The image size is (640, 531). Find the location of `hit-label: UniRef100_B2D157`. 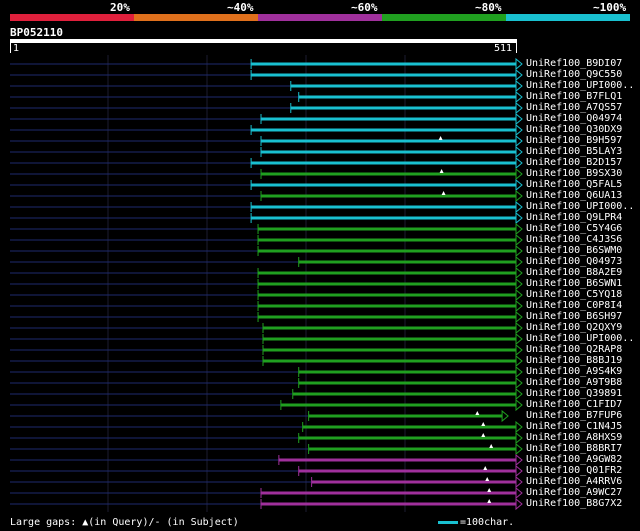

hit-label: UniRef100_B2D157 is located at coordinates (574, 163).